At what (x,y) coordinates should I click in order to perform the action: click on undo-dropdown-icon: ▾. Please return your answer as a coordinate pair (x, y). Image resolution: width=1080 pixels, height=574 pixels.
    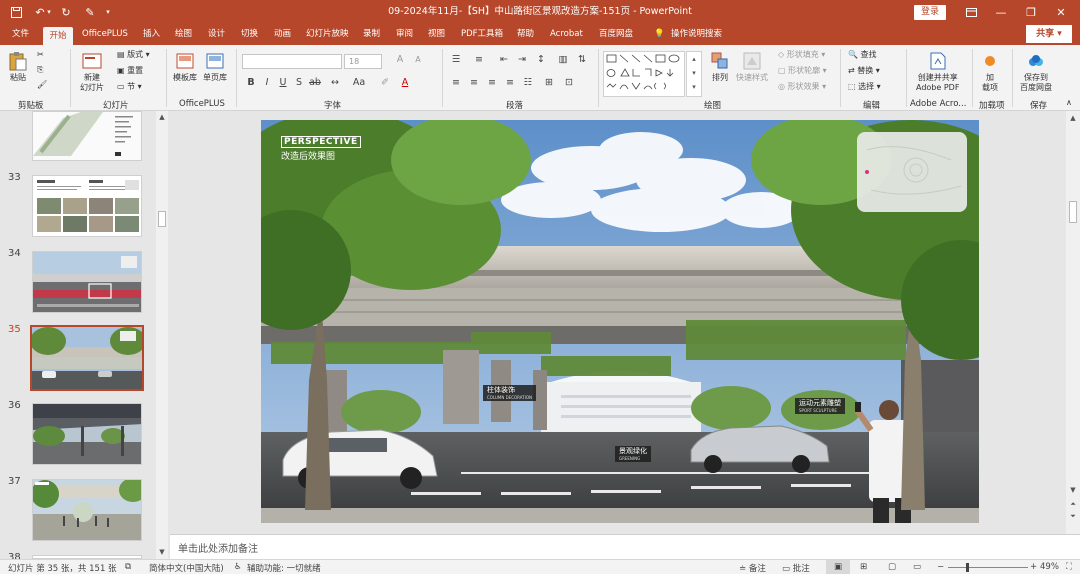
    Looking at the image, I should click on (49, 12).